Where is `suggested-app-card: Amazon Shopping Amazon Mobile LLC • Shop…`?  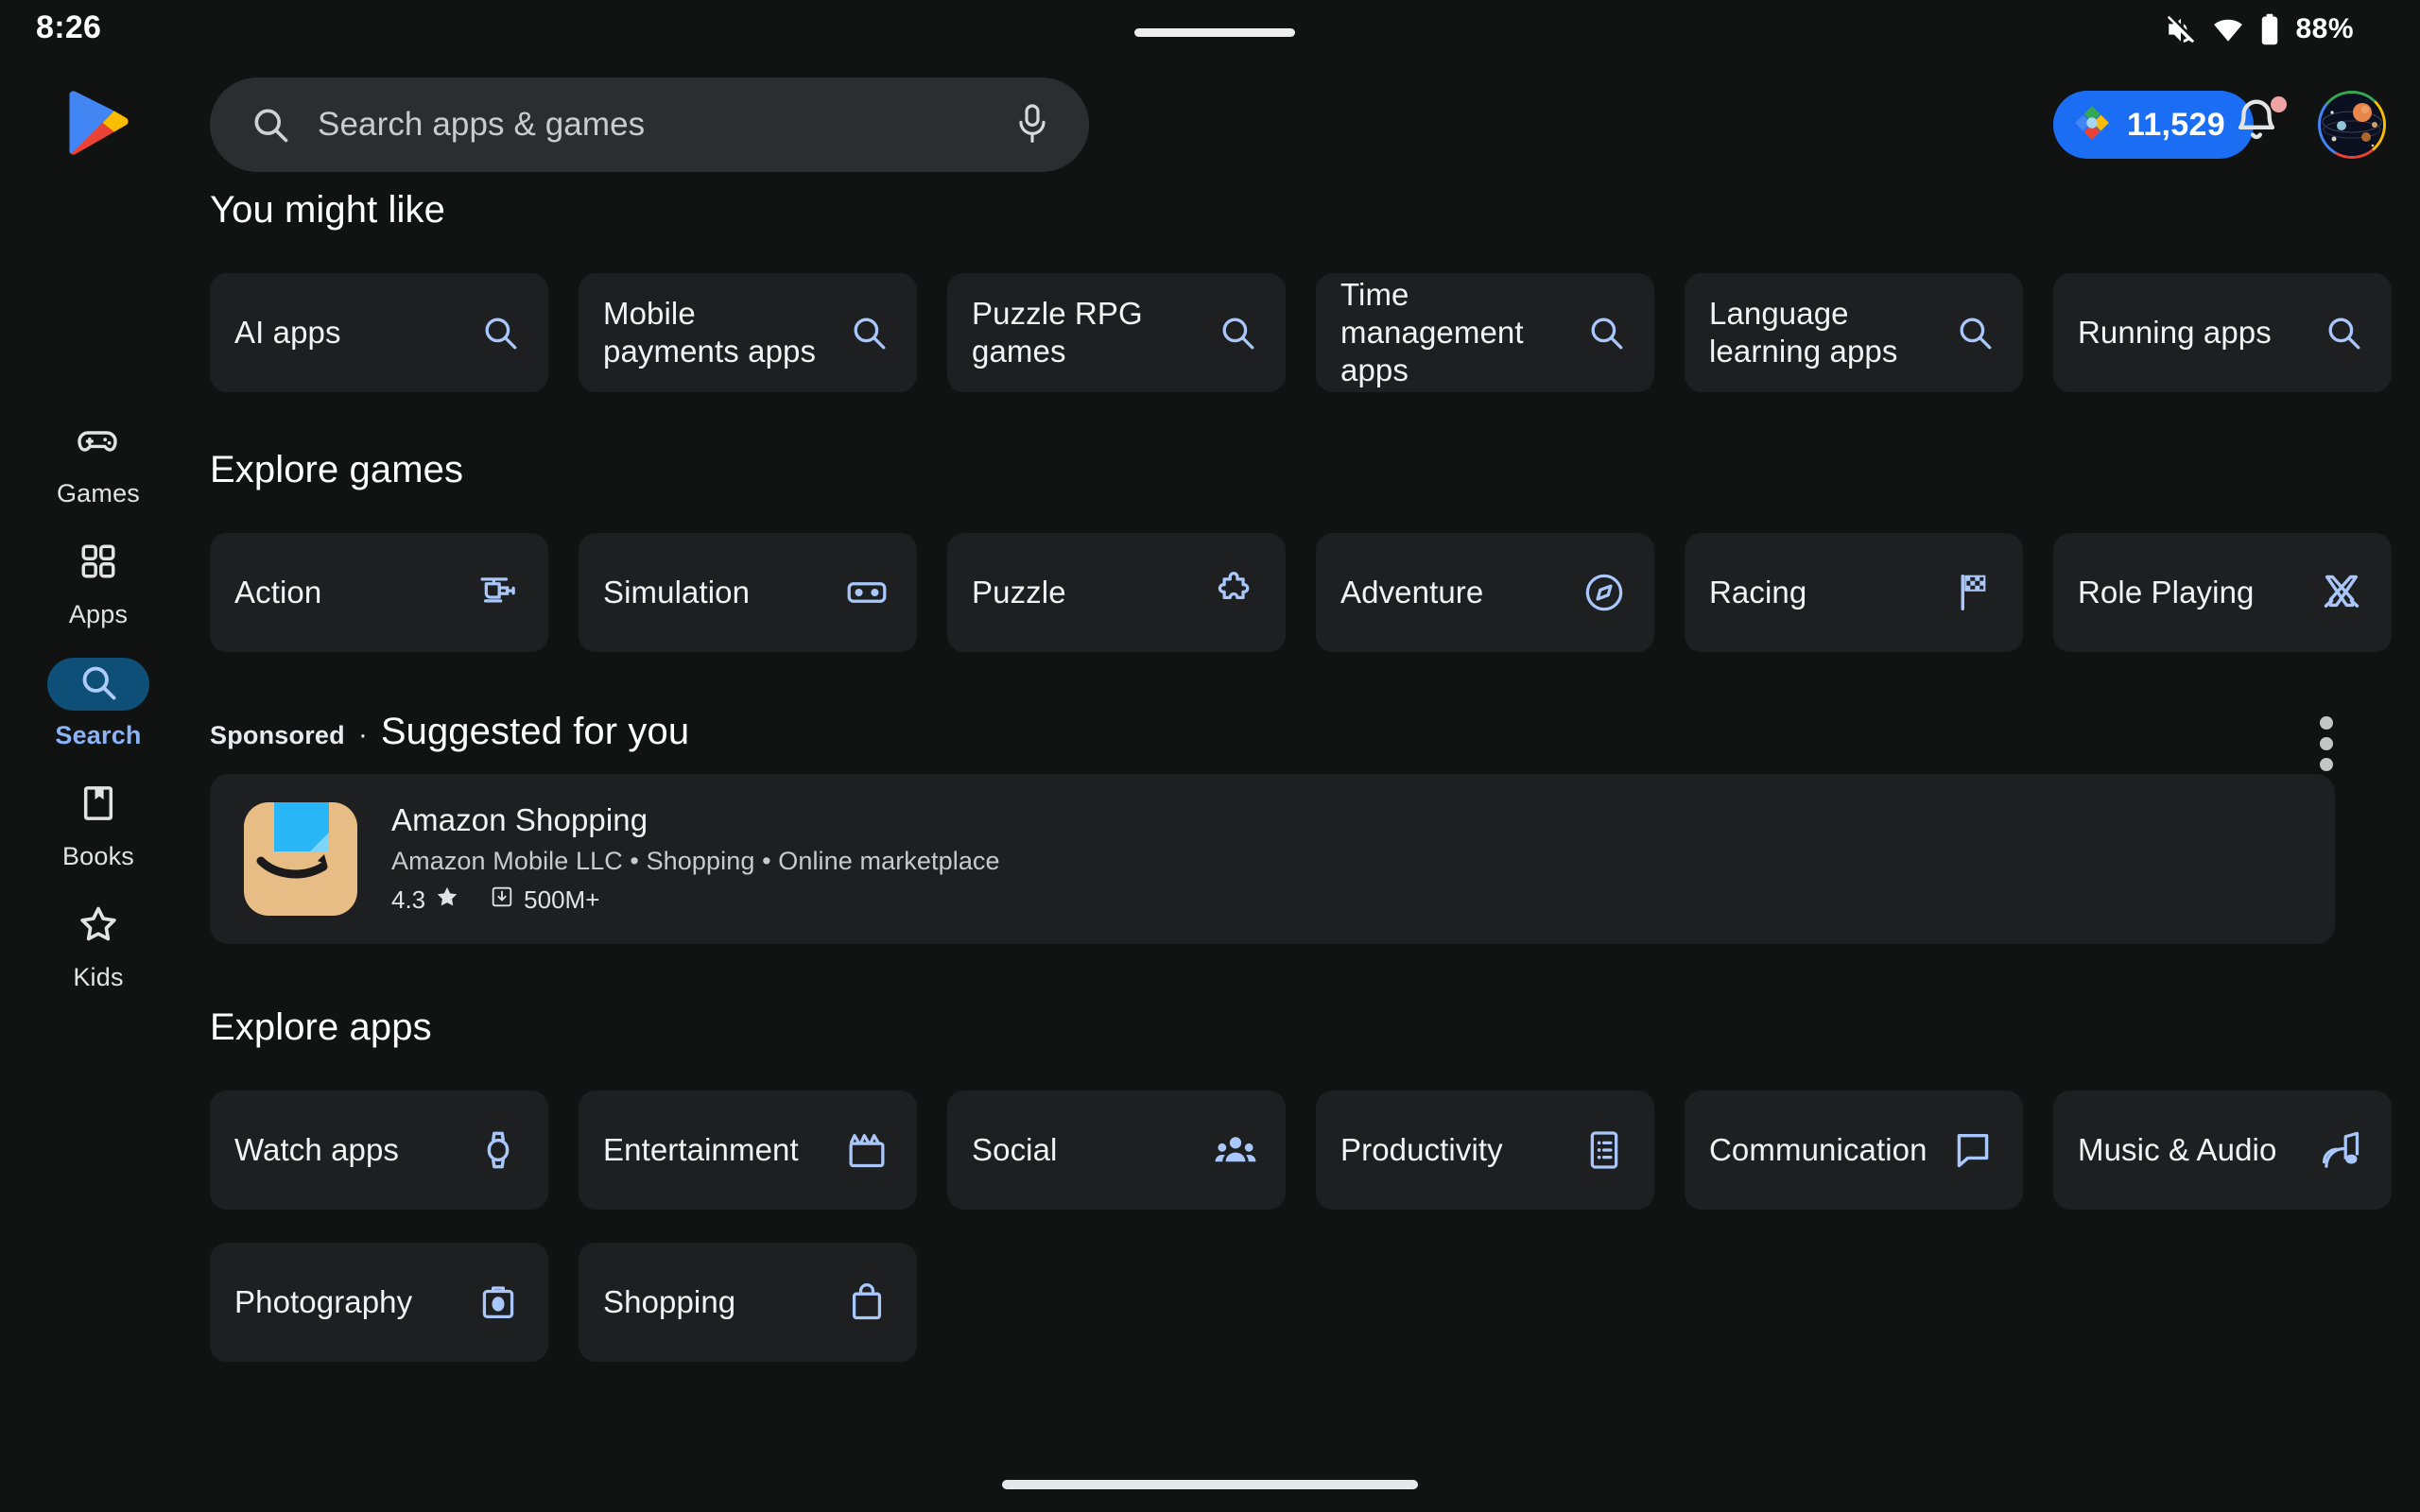 suggested-app-card: Amazon Shopping Amazon Mobile LLC • Shop… is located at coordinates (1272, 859).